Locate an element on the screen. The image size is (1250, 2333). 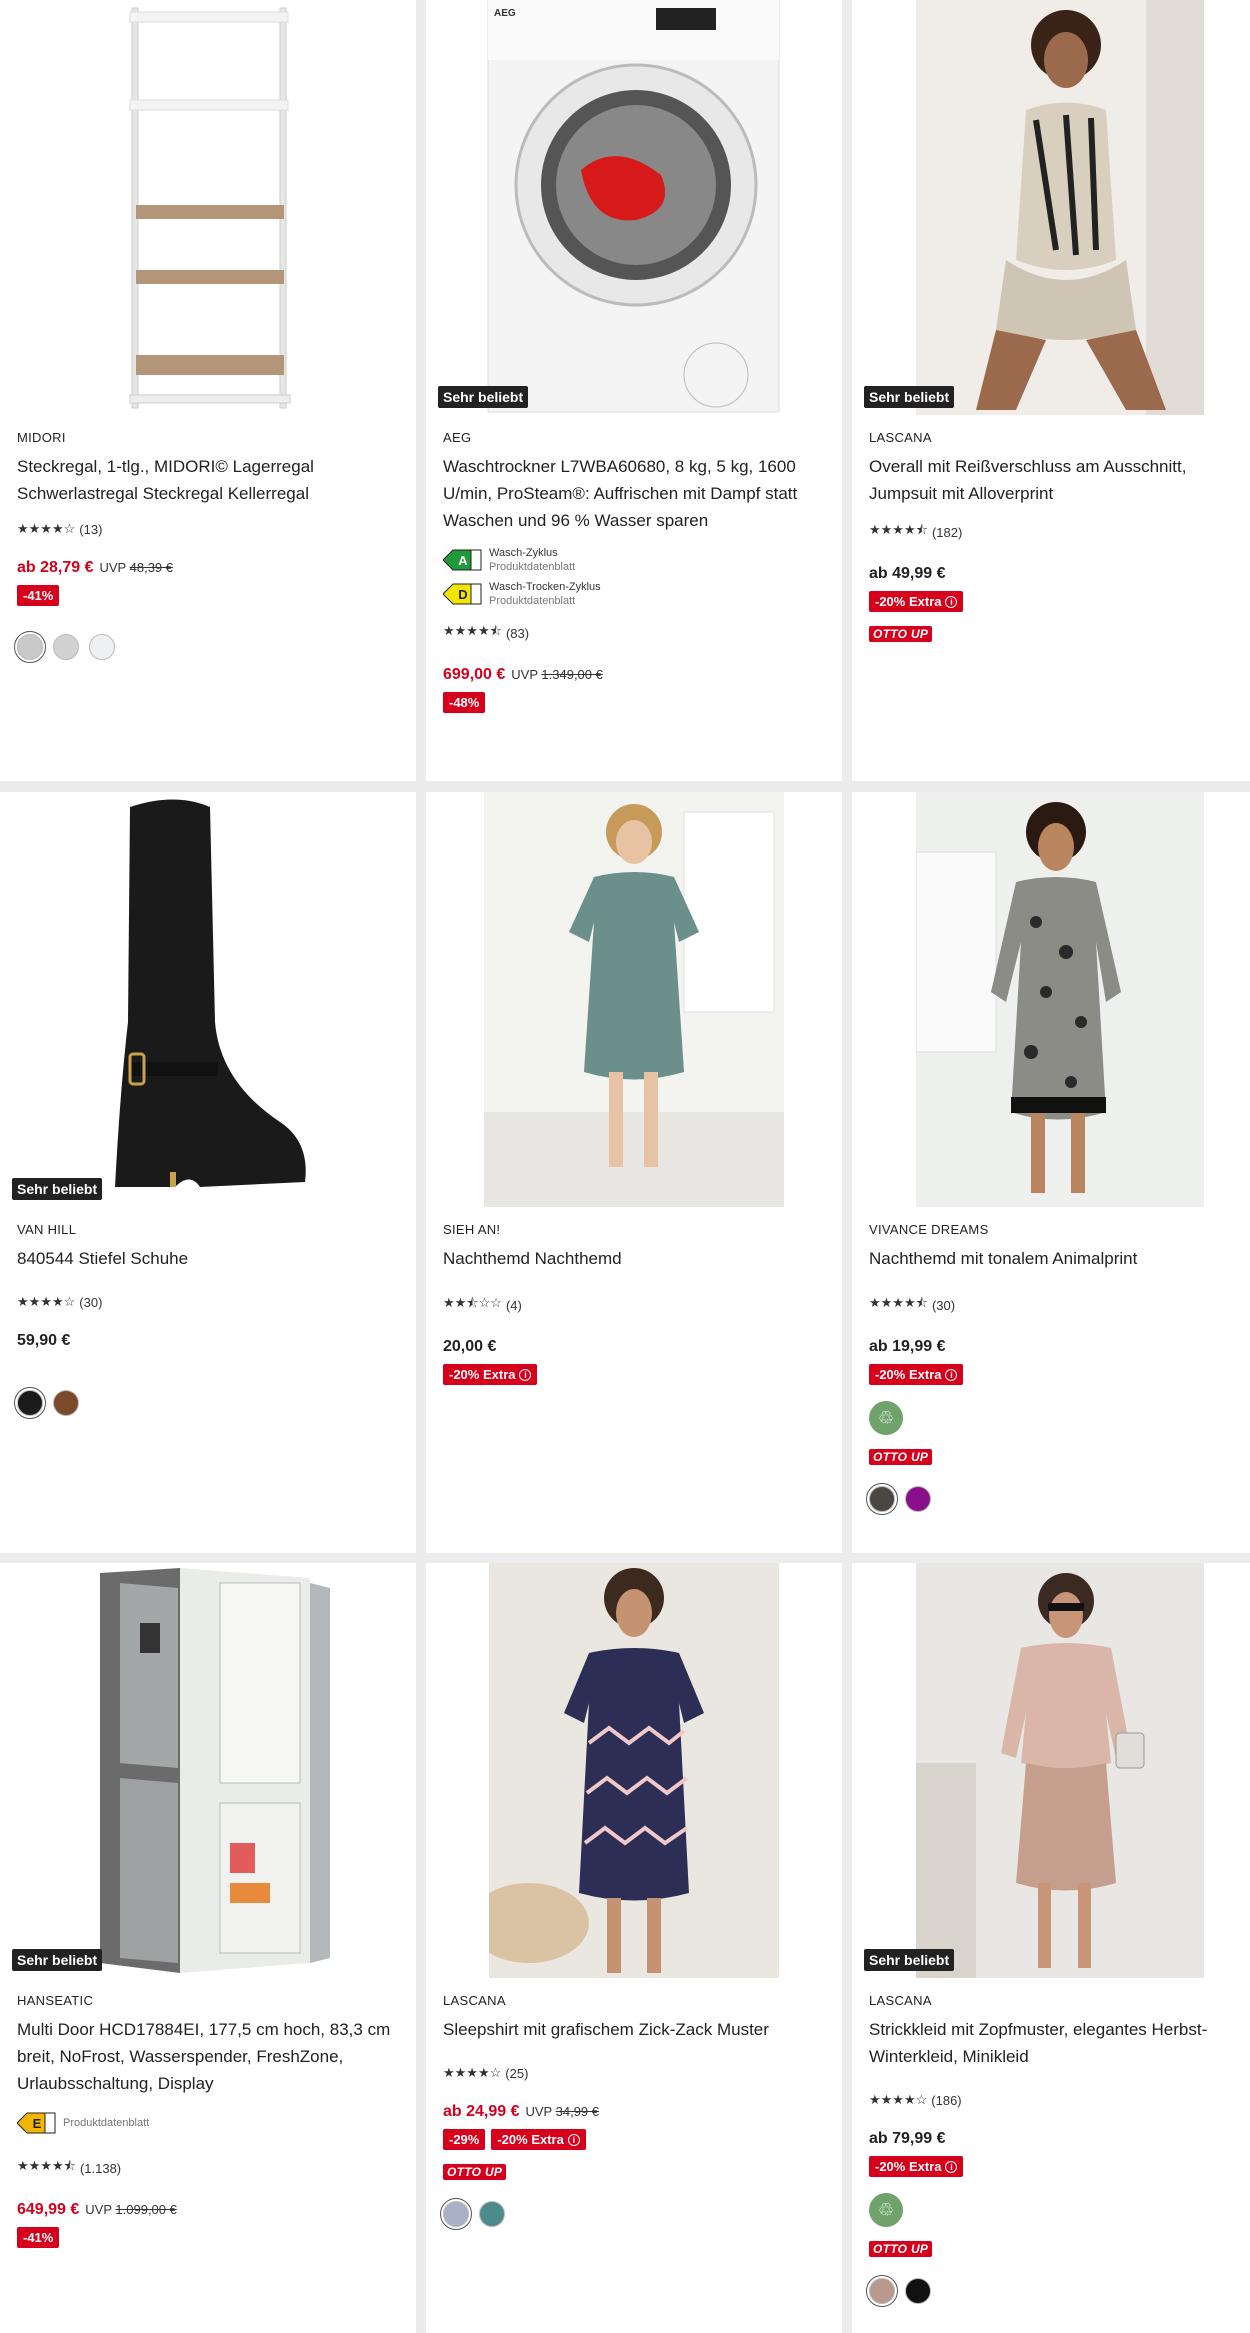
current-price: ab 49,99 € is located at coordinates (907, 573).